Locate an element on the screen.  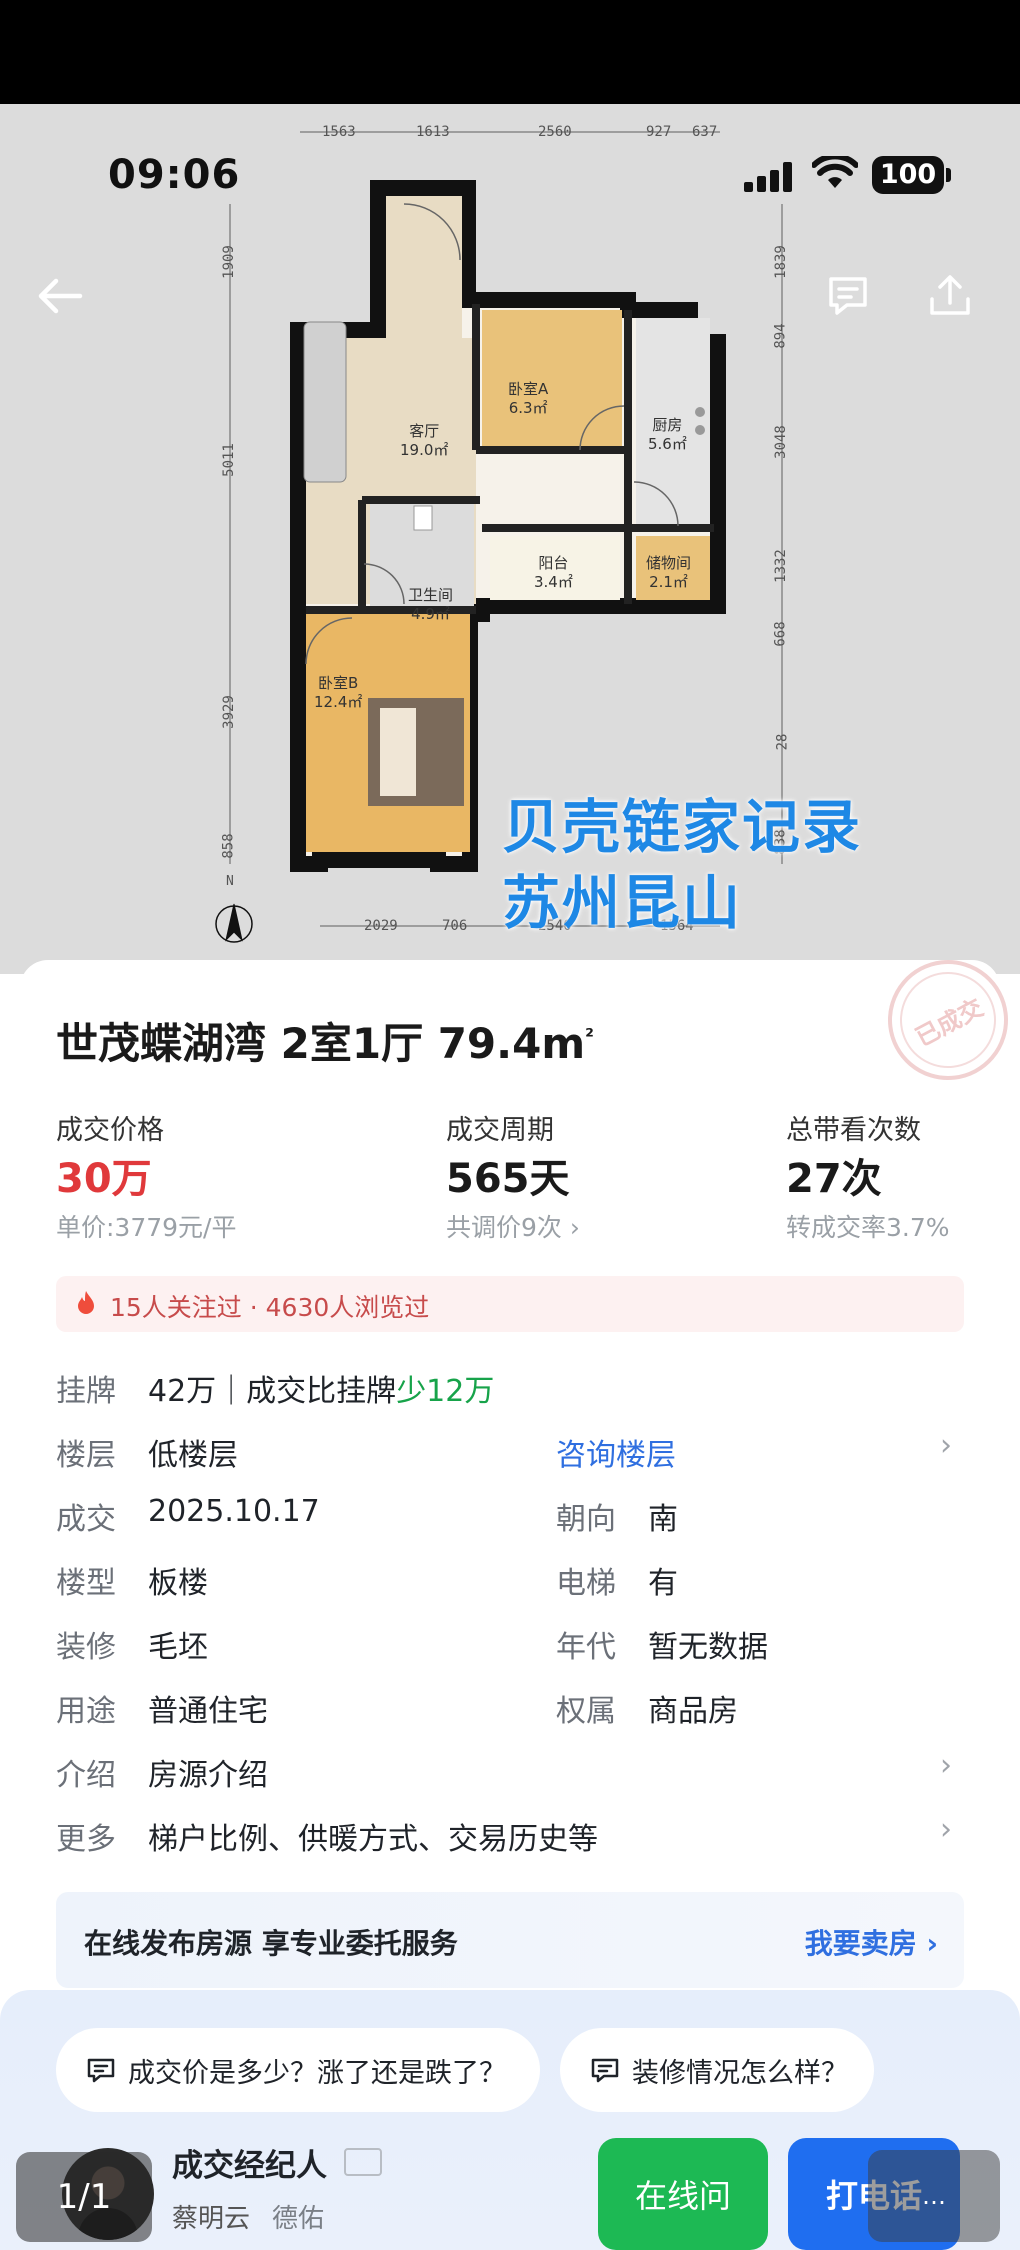
row-value-building-type: 板楼 is located at coordinates (178, 1583).